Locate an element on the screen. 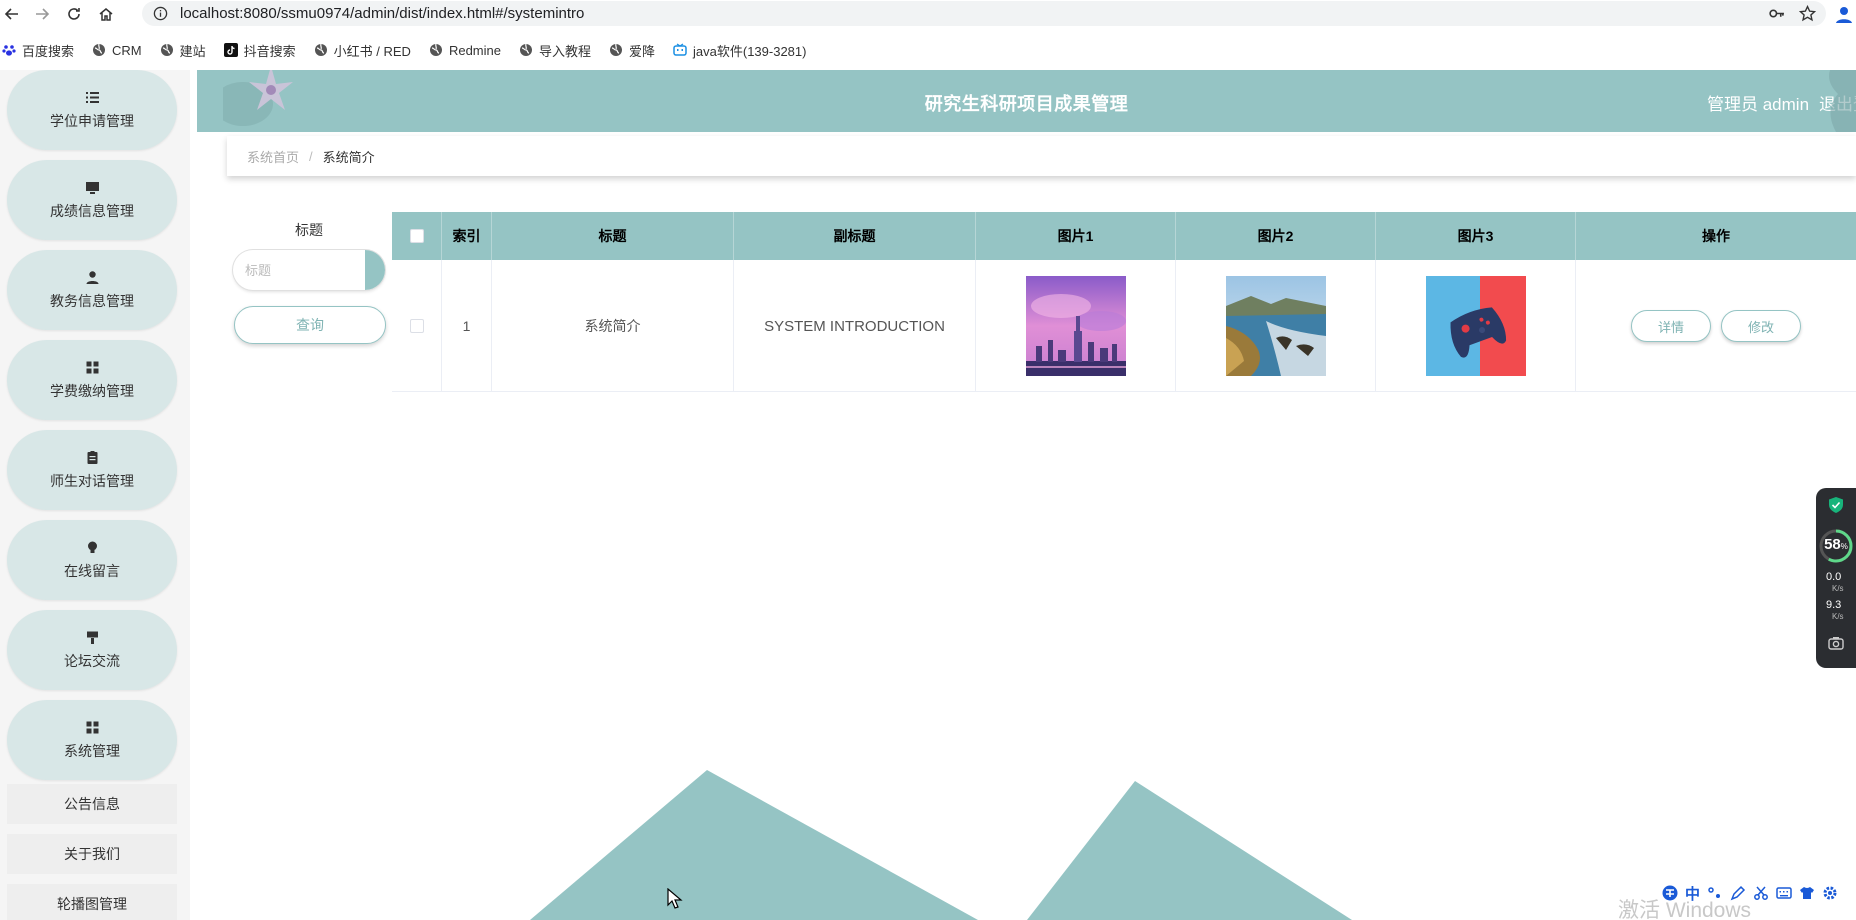  sidebar-item-grades: 成绩信息管理 is located at coordinates (92, 200).